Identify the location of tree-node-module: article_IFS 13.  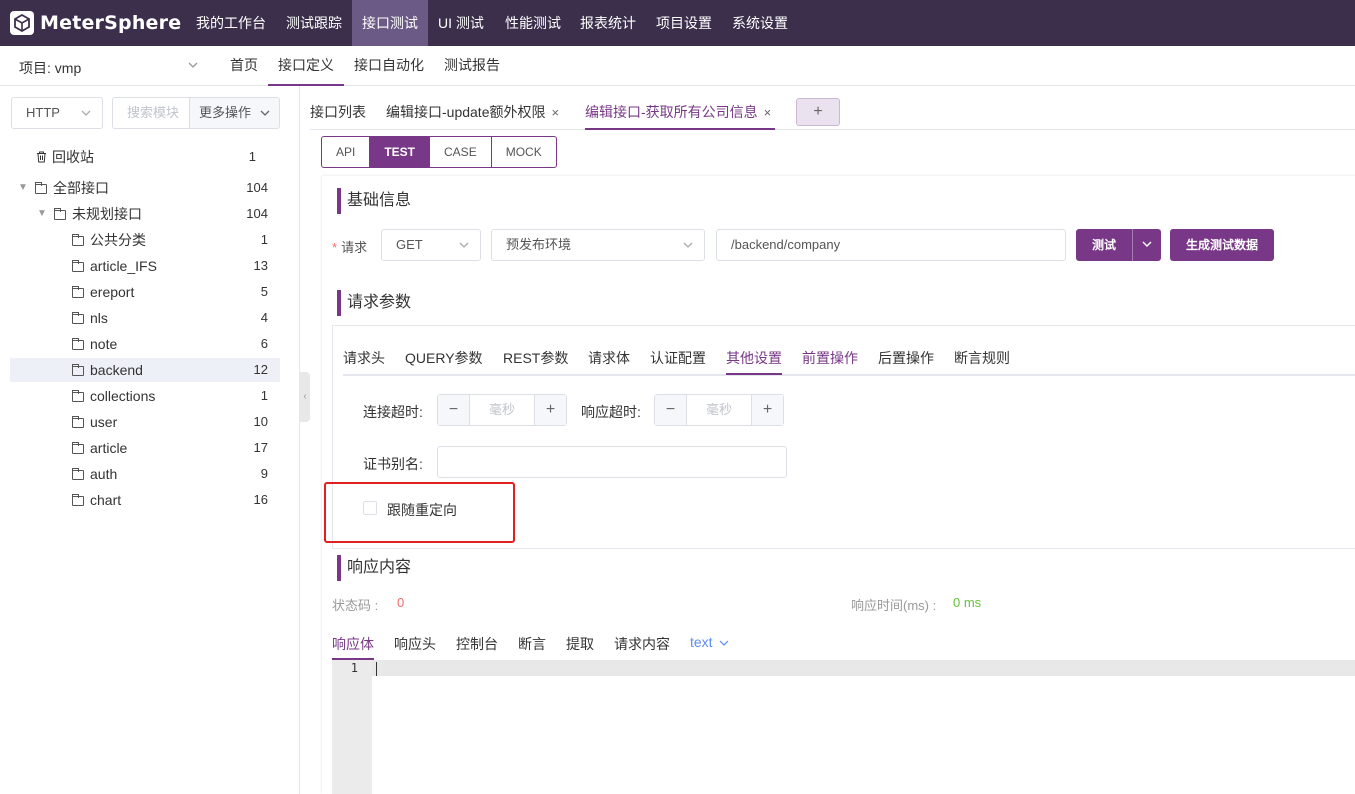
(145, 266).